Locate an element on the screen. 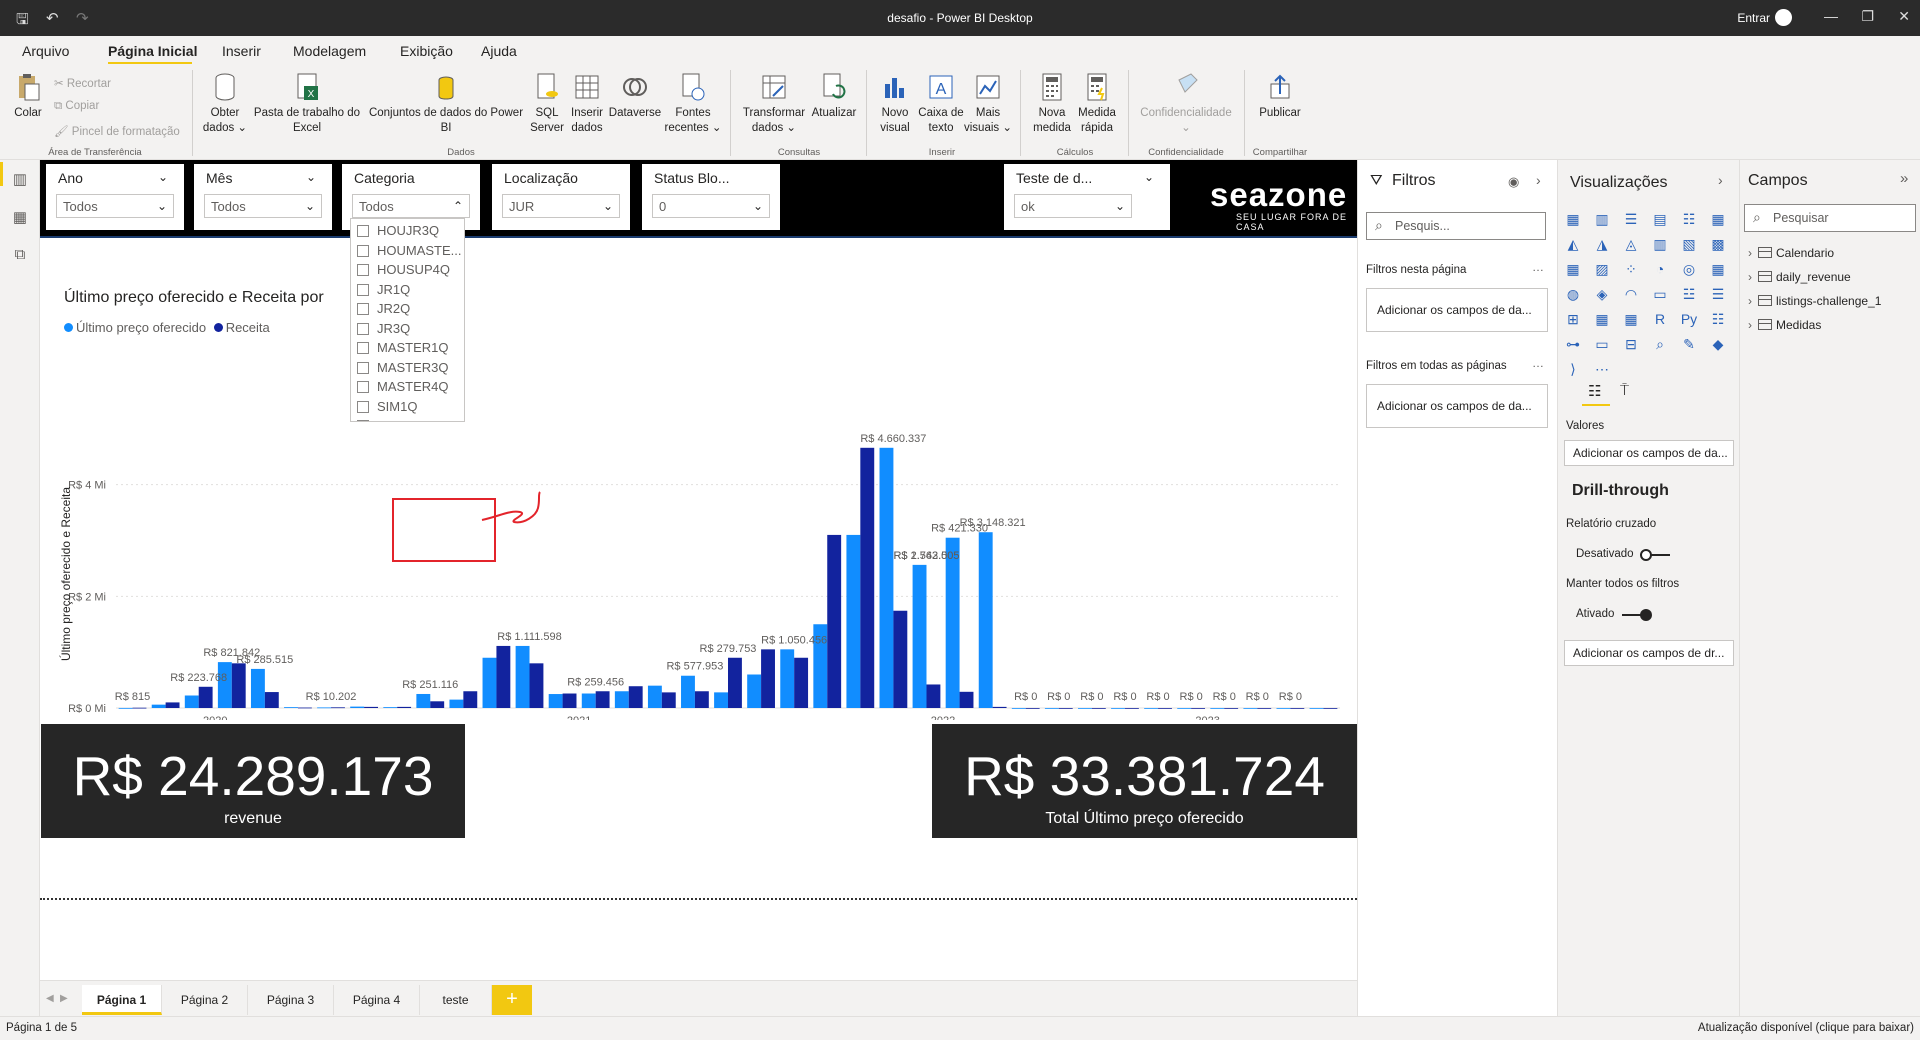 Image resolution: width=1920 pixels, height=1040 pixels. new-measure-button: Nova medida is located at coordinates (1052, 104).